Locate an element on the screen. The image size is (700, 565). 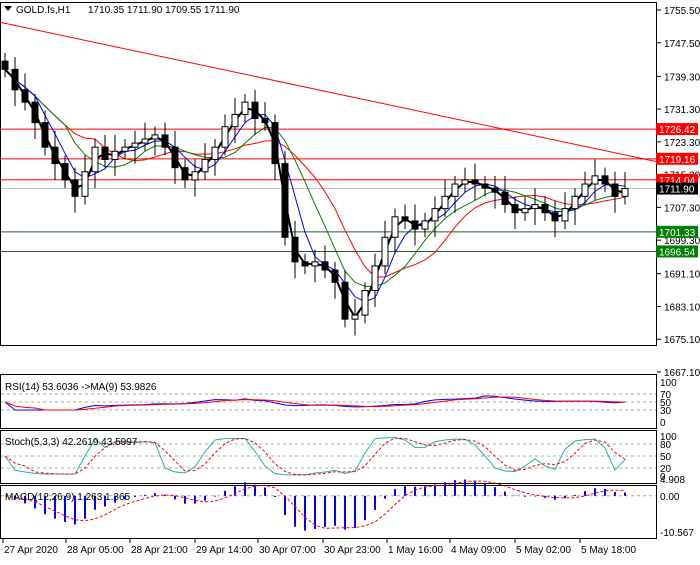
svg-text: 1719.16 is located at coordinates (677, 160).